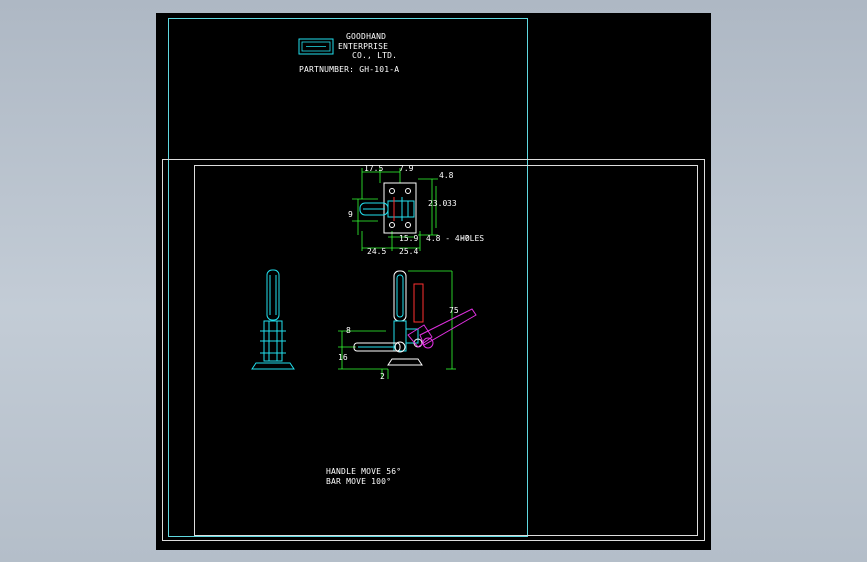 The width and height of the screenshot is (867, 562). Describe the element at coordinates (408, 238) in the screenshot. I see `dim-top-15-9: 15.9` at that location.